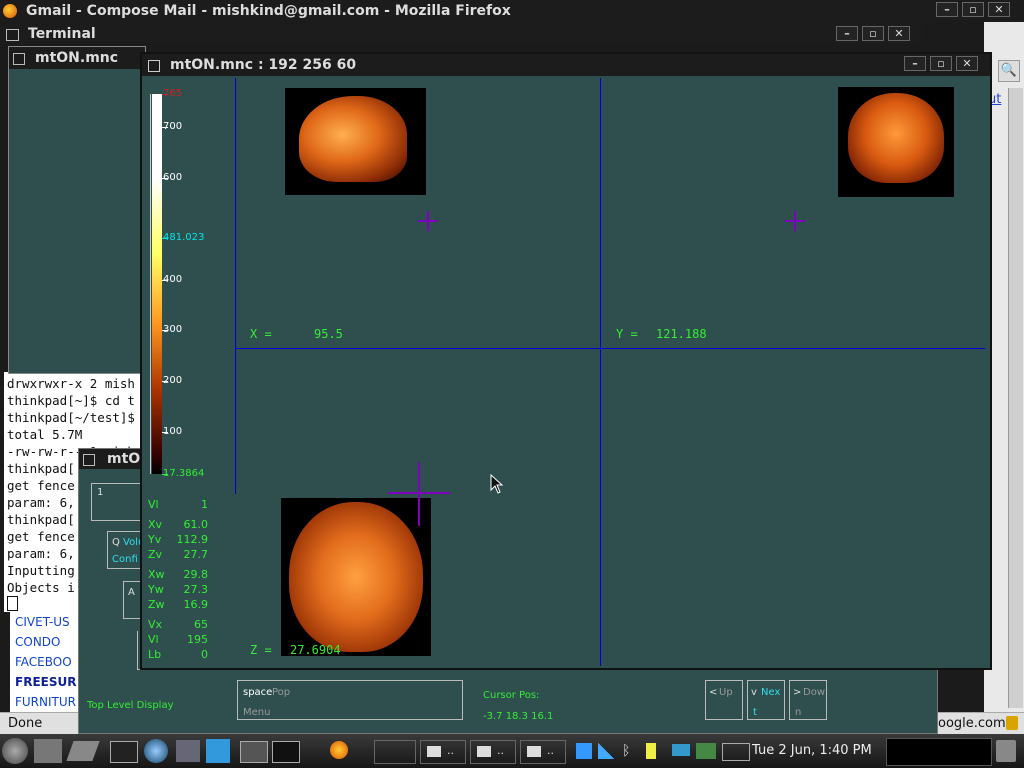 The height and width of the screenshot is (768, 1024). What do you see at coordinates (62, 34) in the screenshot?
I see `terminal-title: Terminal` at bounding box center [62, 34].